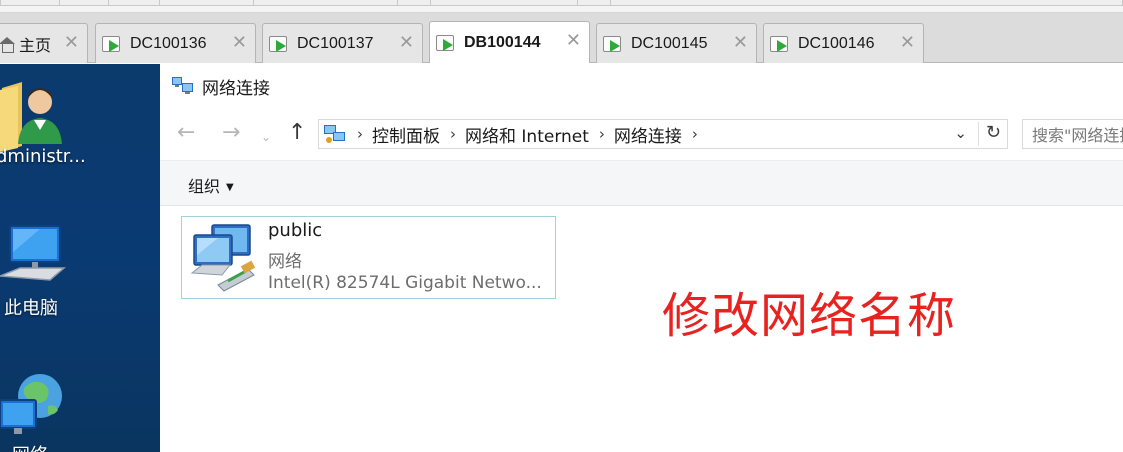  Describe the element at coordinates (334, 134) in the screenshot. I see `control-panel-icon` at that location.